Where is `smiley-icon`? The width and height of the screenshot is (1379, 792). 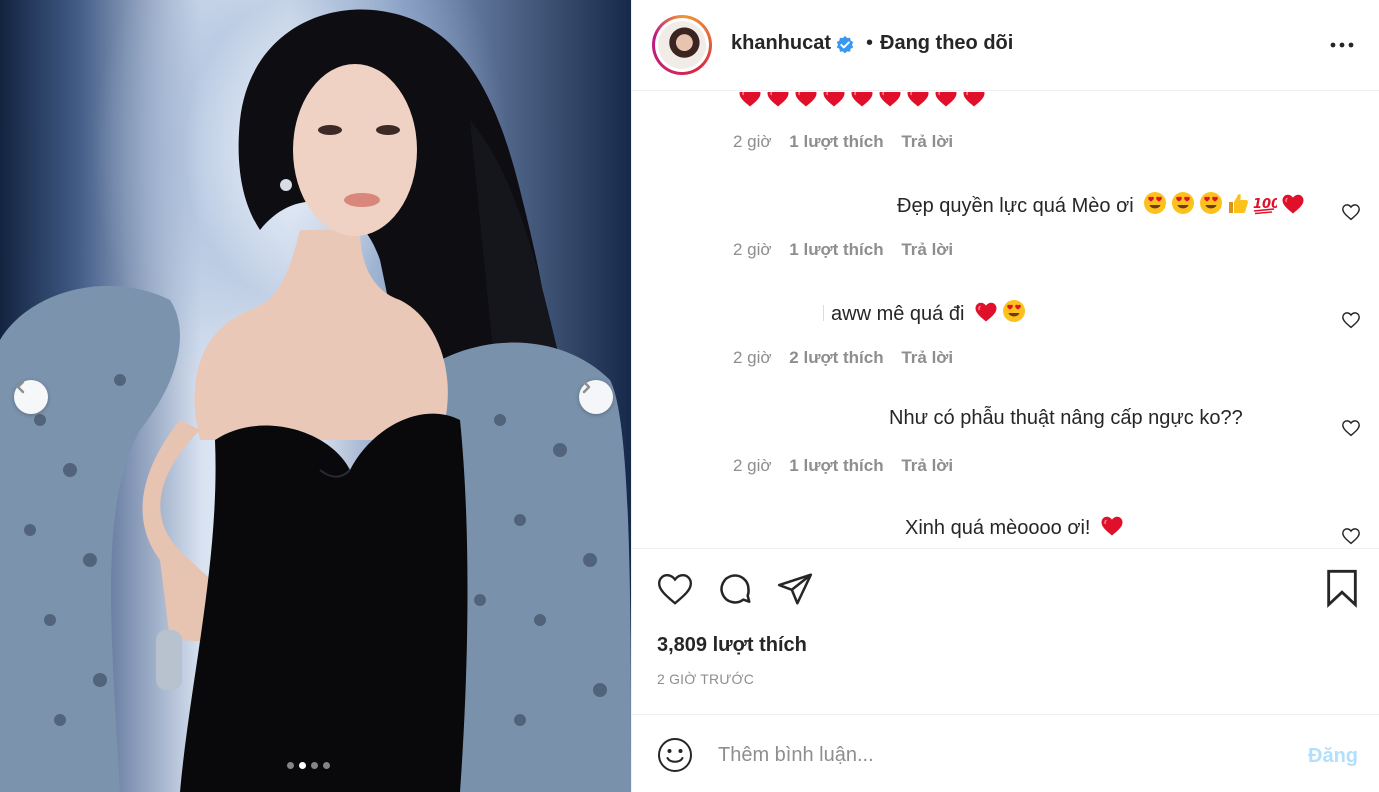 smiley-icon is located at coordinates (675, 755).